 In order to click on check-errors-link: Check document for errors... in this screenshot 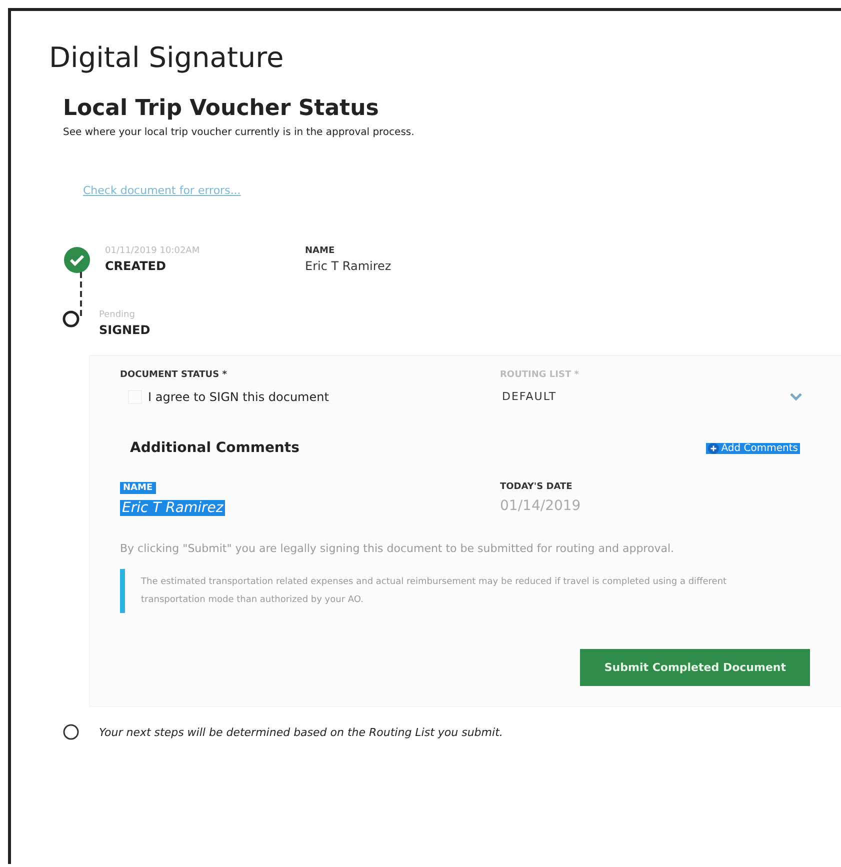, I will do `click(162, 190)`.